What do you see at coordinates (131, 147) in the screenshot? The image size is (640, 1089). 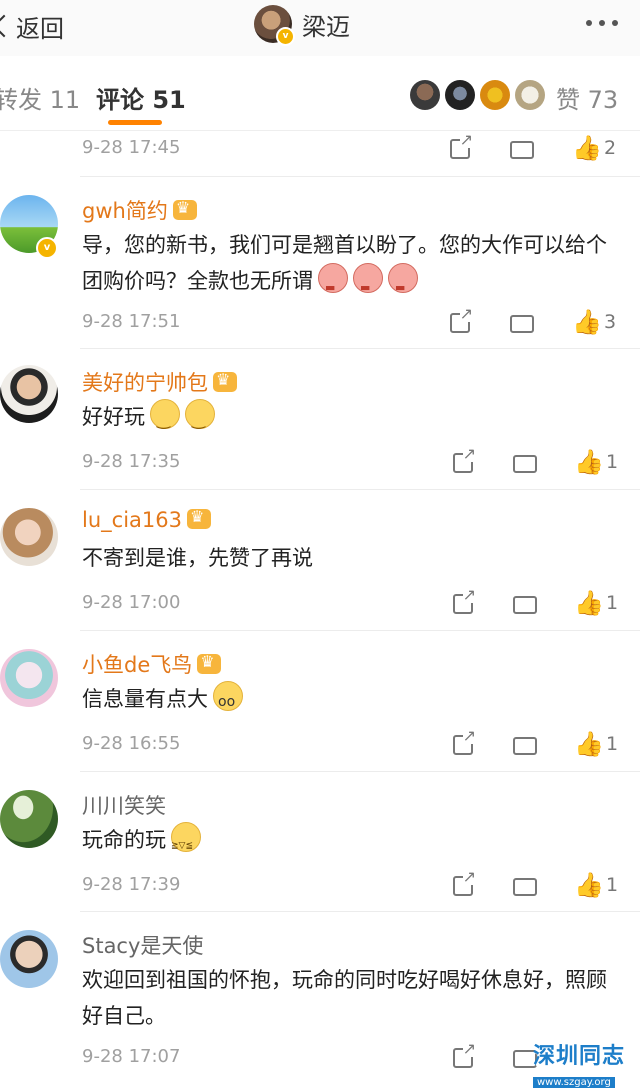 I see `comment-time: 9-28 17:45` at bounding box center [131, 147].